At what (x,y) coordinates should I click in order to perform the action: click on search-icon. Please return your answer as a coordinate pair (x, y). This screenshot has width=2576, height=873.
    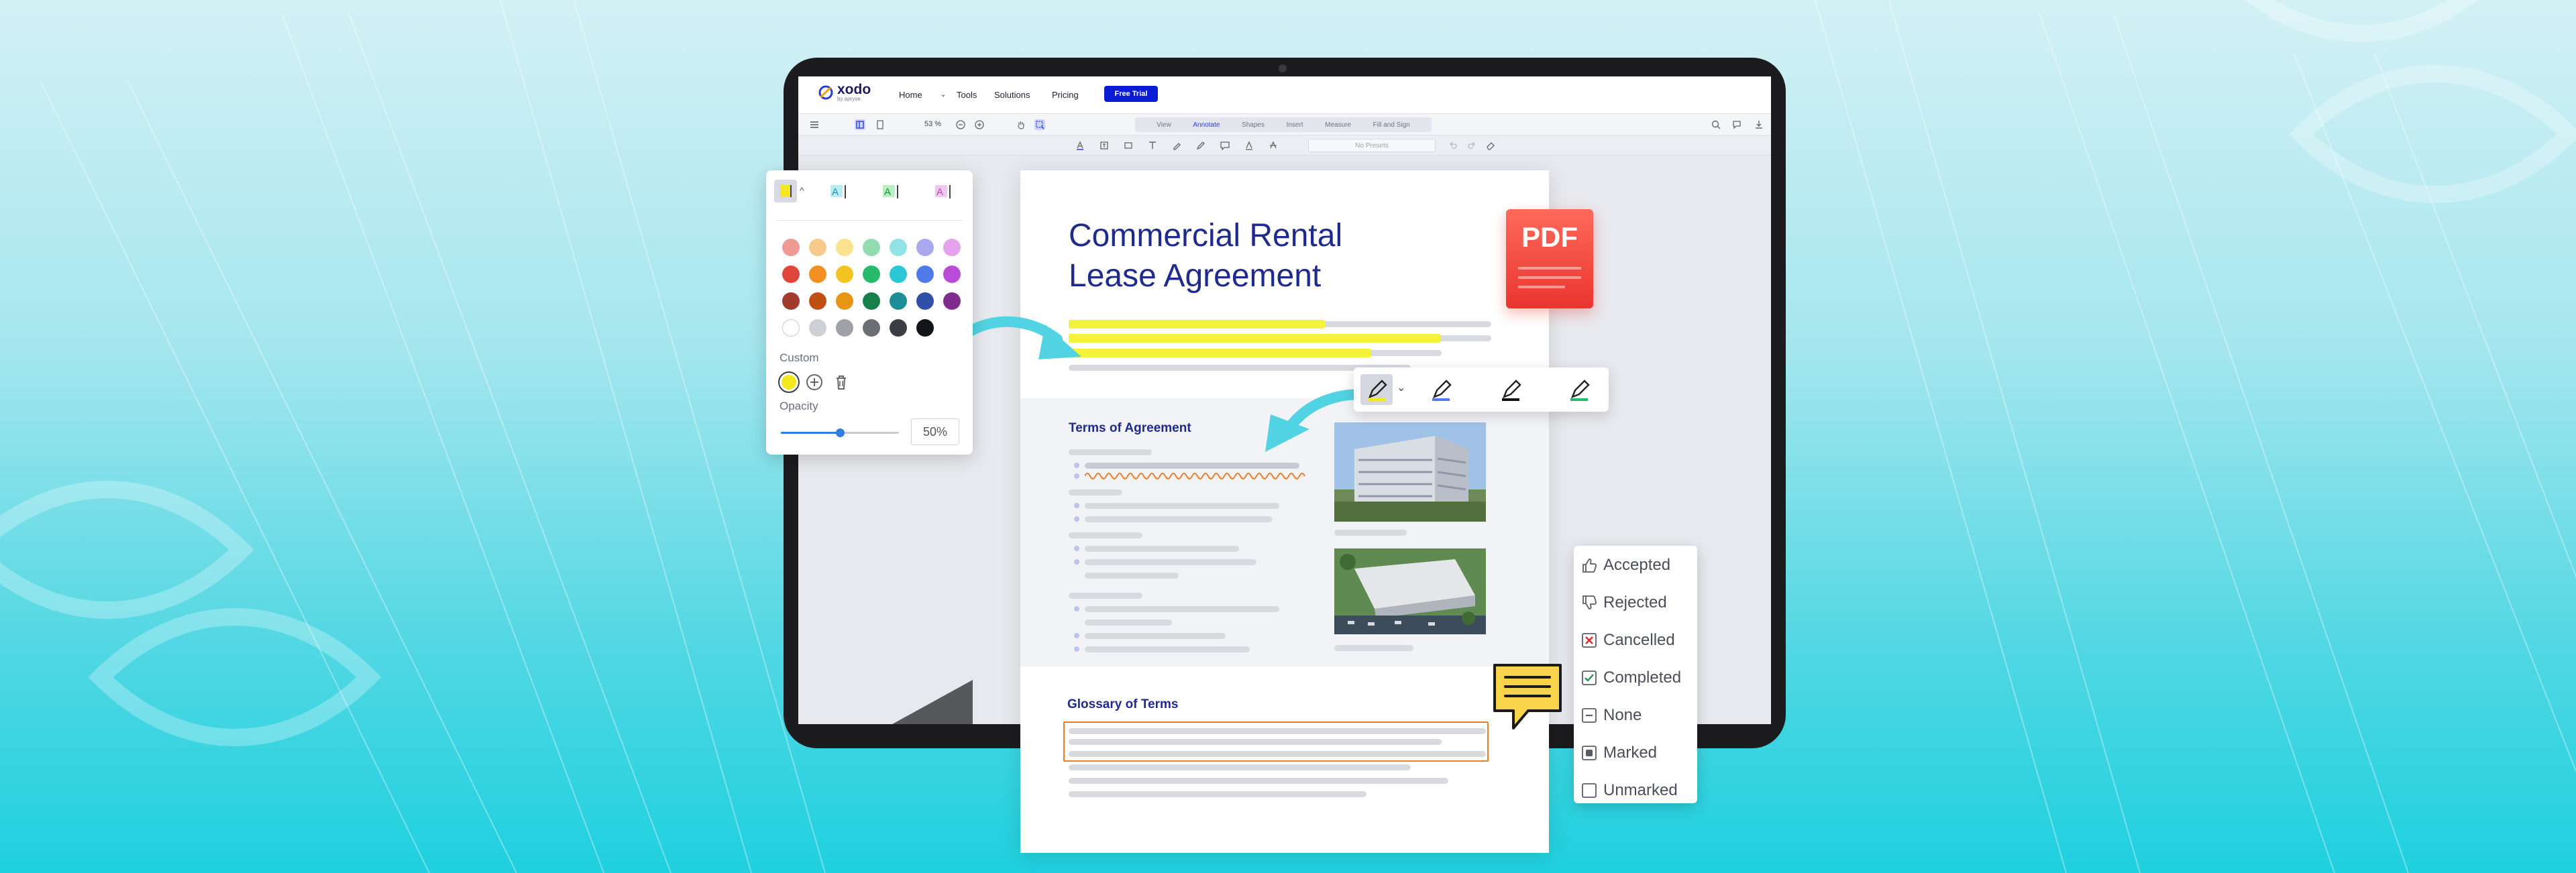
    Looking at the image, I should click on (1716, 125).